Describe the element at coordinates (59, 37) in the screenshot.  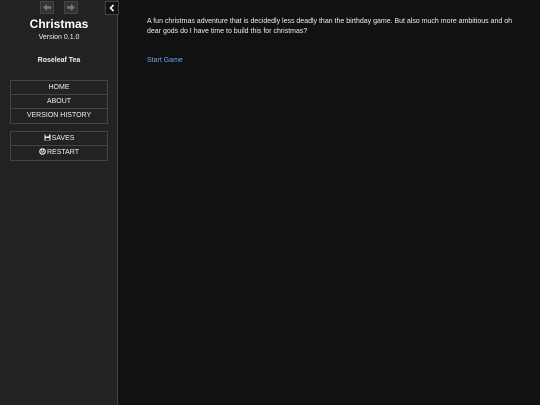
I see `story-version: Version 0.1.0` at that location.